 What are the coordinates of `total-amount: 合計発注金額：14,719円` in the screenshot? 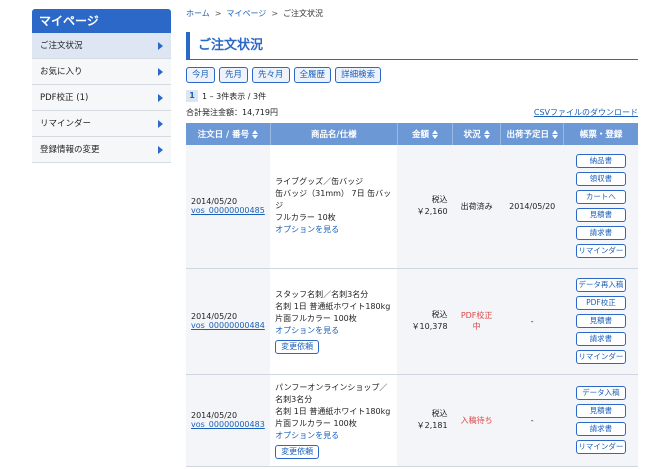 It's located at (232, 112).